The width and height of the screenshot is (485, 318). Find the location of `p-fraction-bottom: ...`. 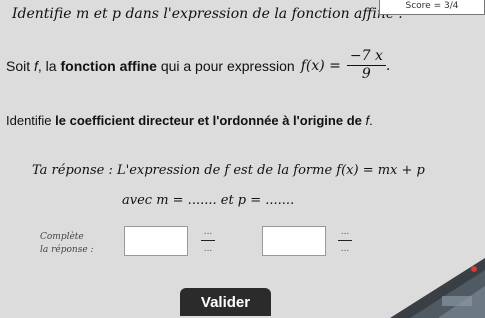

p-fraction-bottom: ... is located at coordinates (345, 248).